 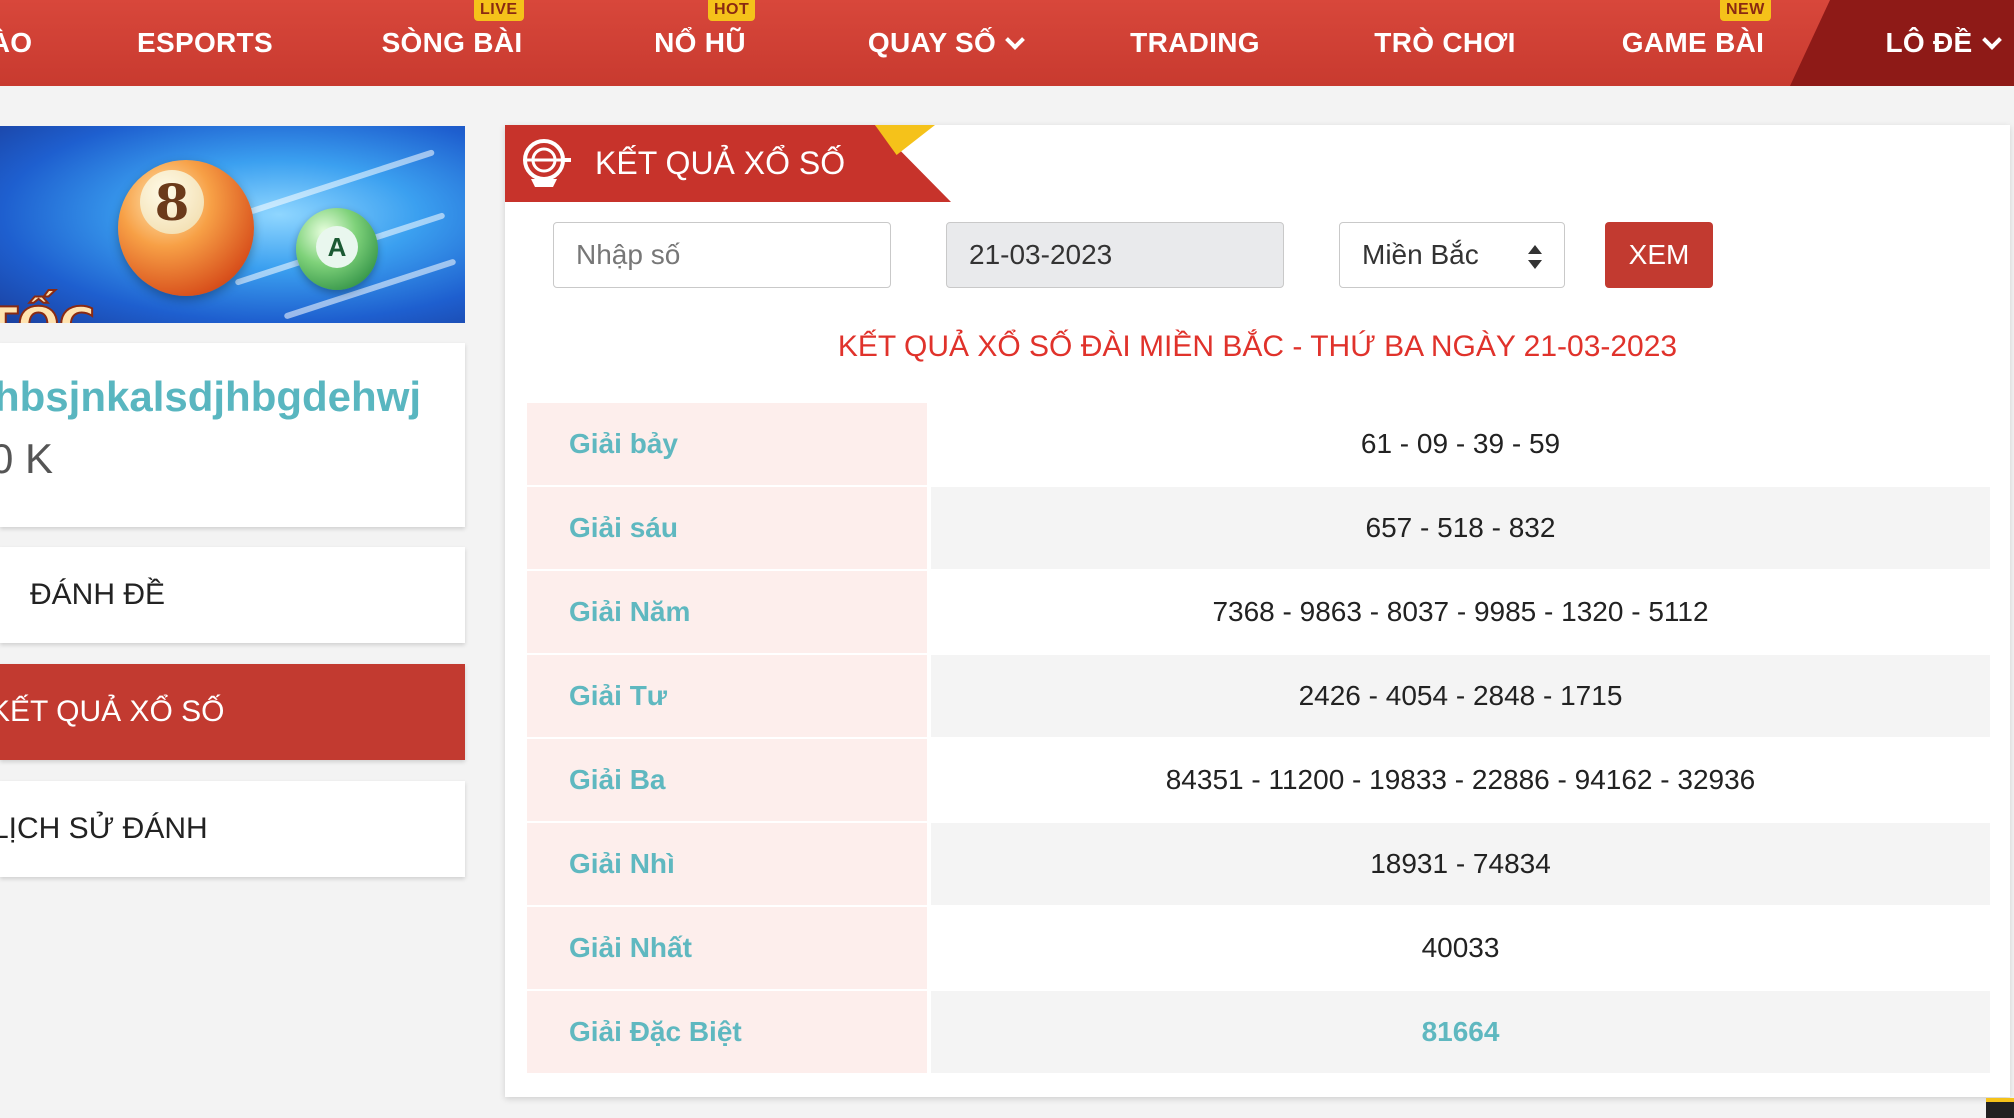 I want to click on lottery-ball-icon: 8, so click(x=186, y=228).